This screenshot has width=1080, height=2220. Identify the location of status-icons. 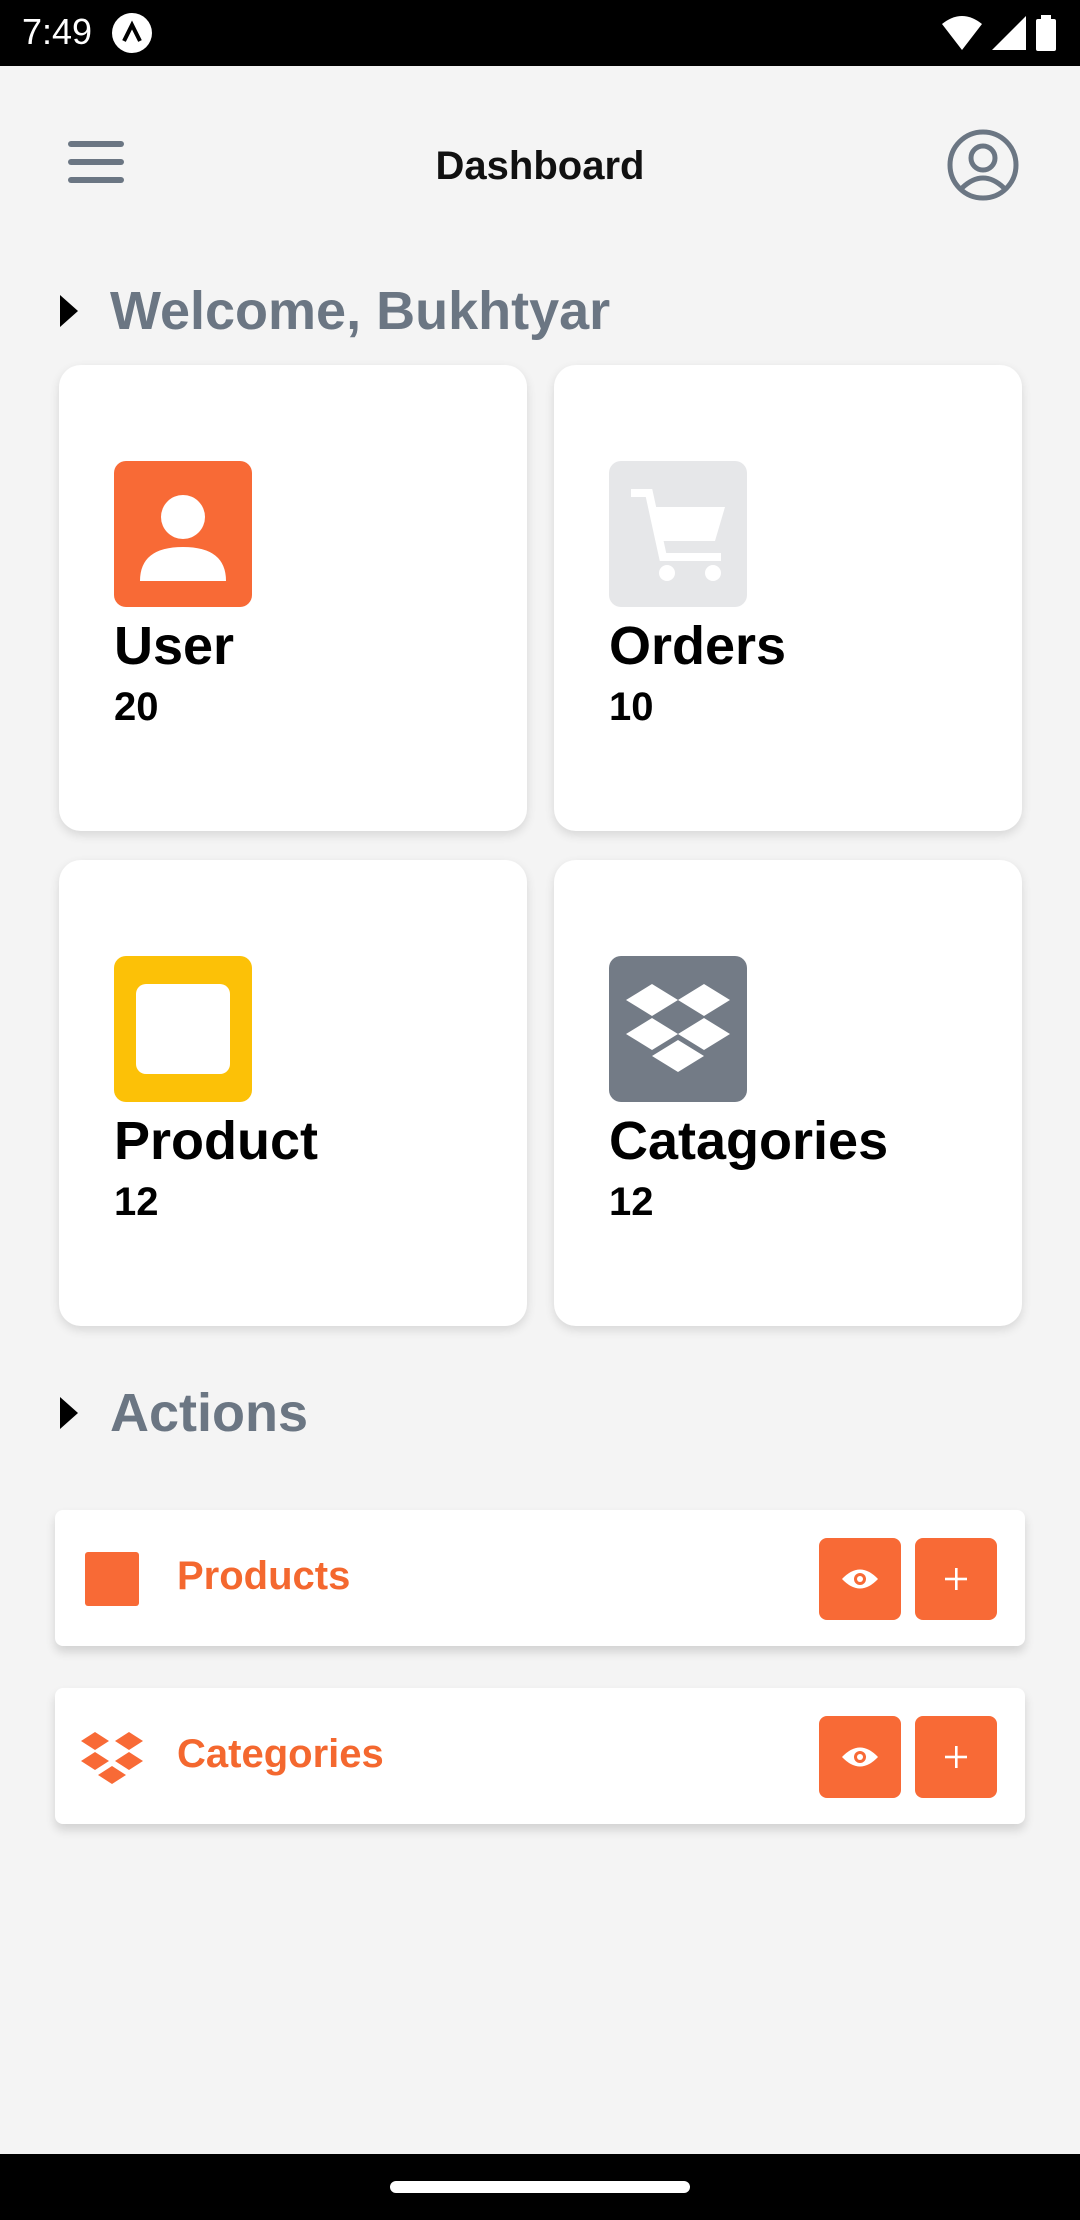
(999, 33).